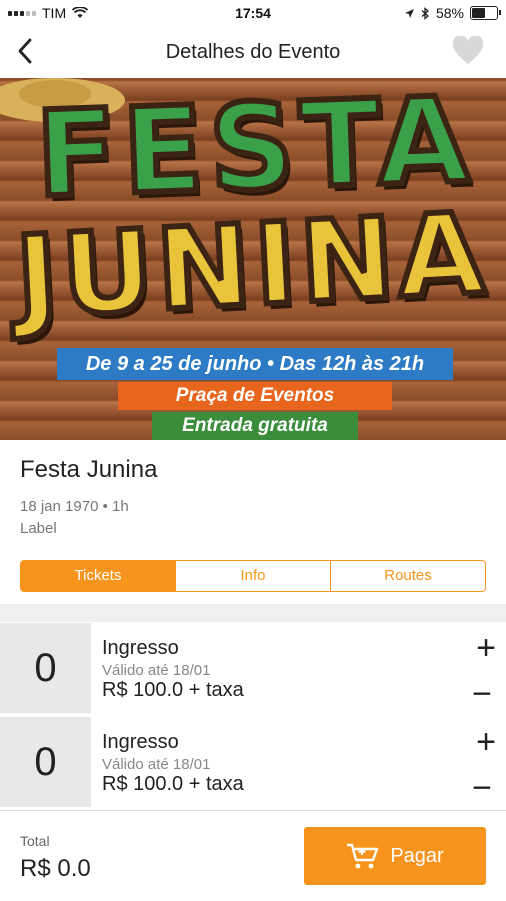 This screenshot has width=506, height=901. What do you see at coordinates (255, 396) in the screenshot?
I see `banner-place: Praça de Eventos` at bounding box center [255, 396].